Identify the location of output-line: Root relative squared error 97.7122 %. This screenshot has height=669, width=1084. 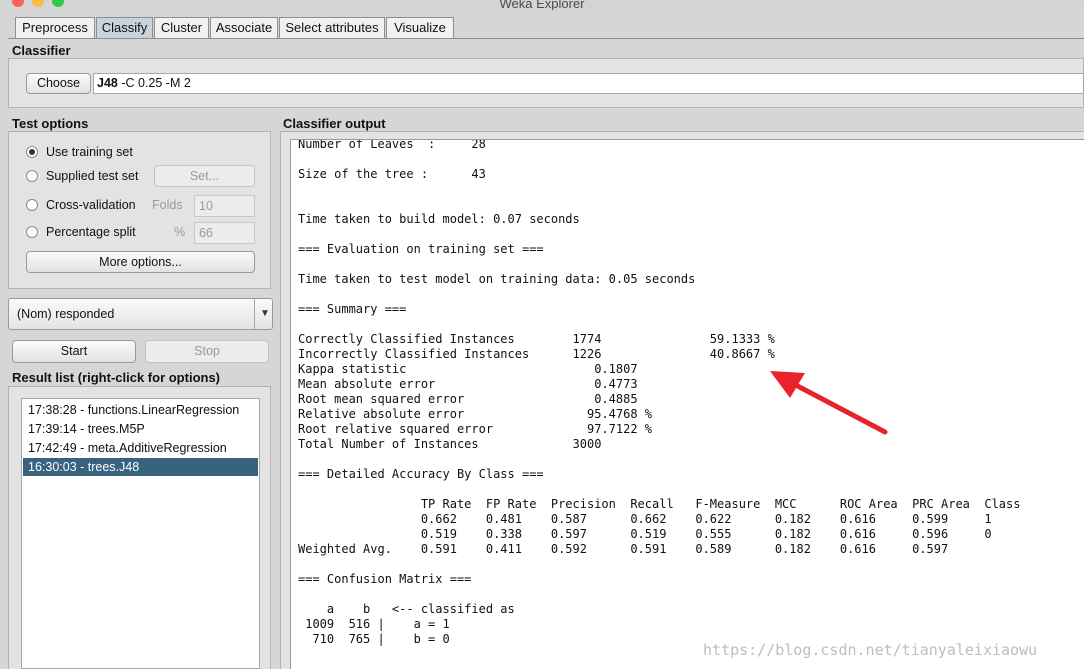
(475, 429).